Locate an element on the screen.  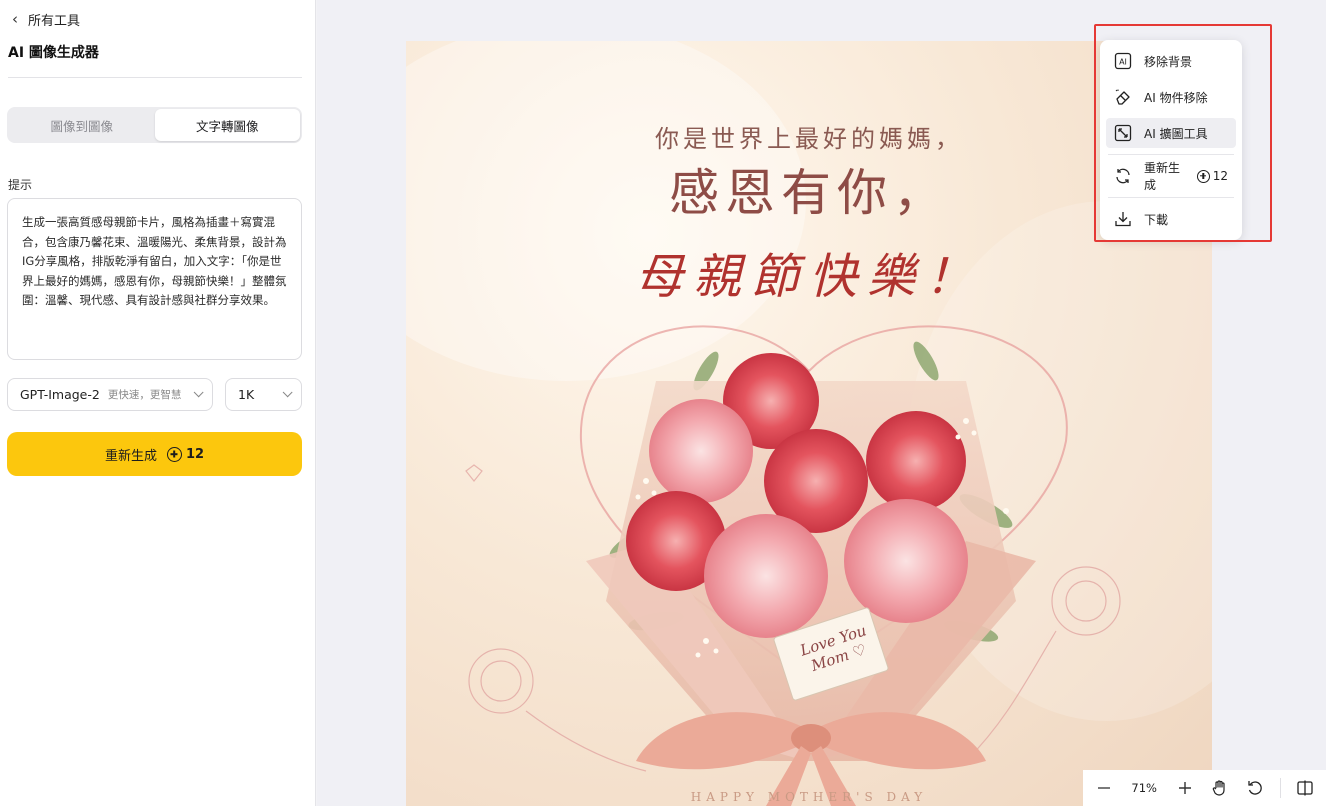
zoom-in-button is located at coordinates (1184, 788).